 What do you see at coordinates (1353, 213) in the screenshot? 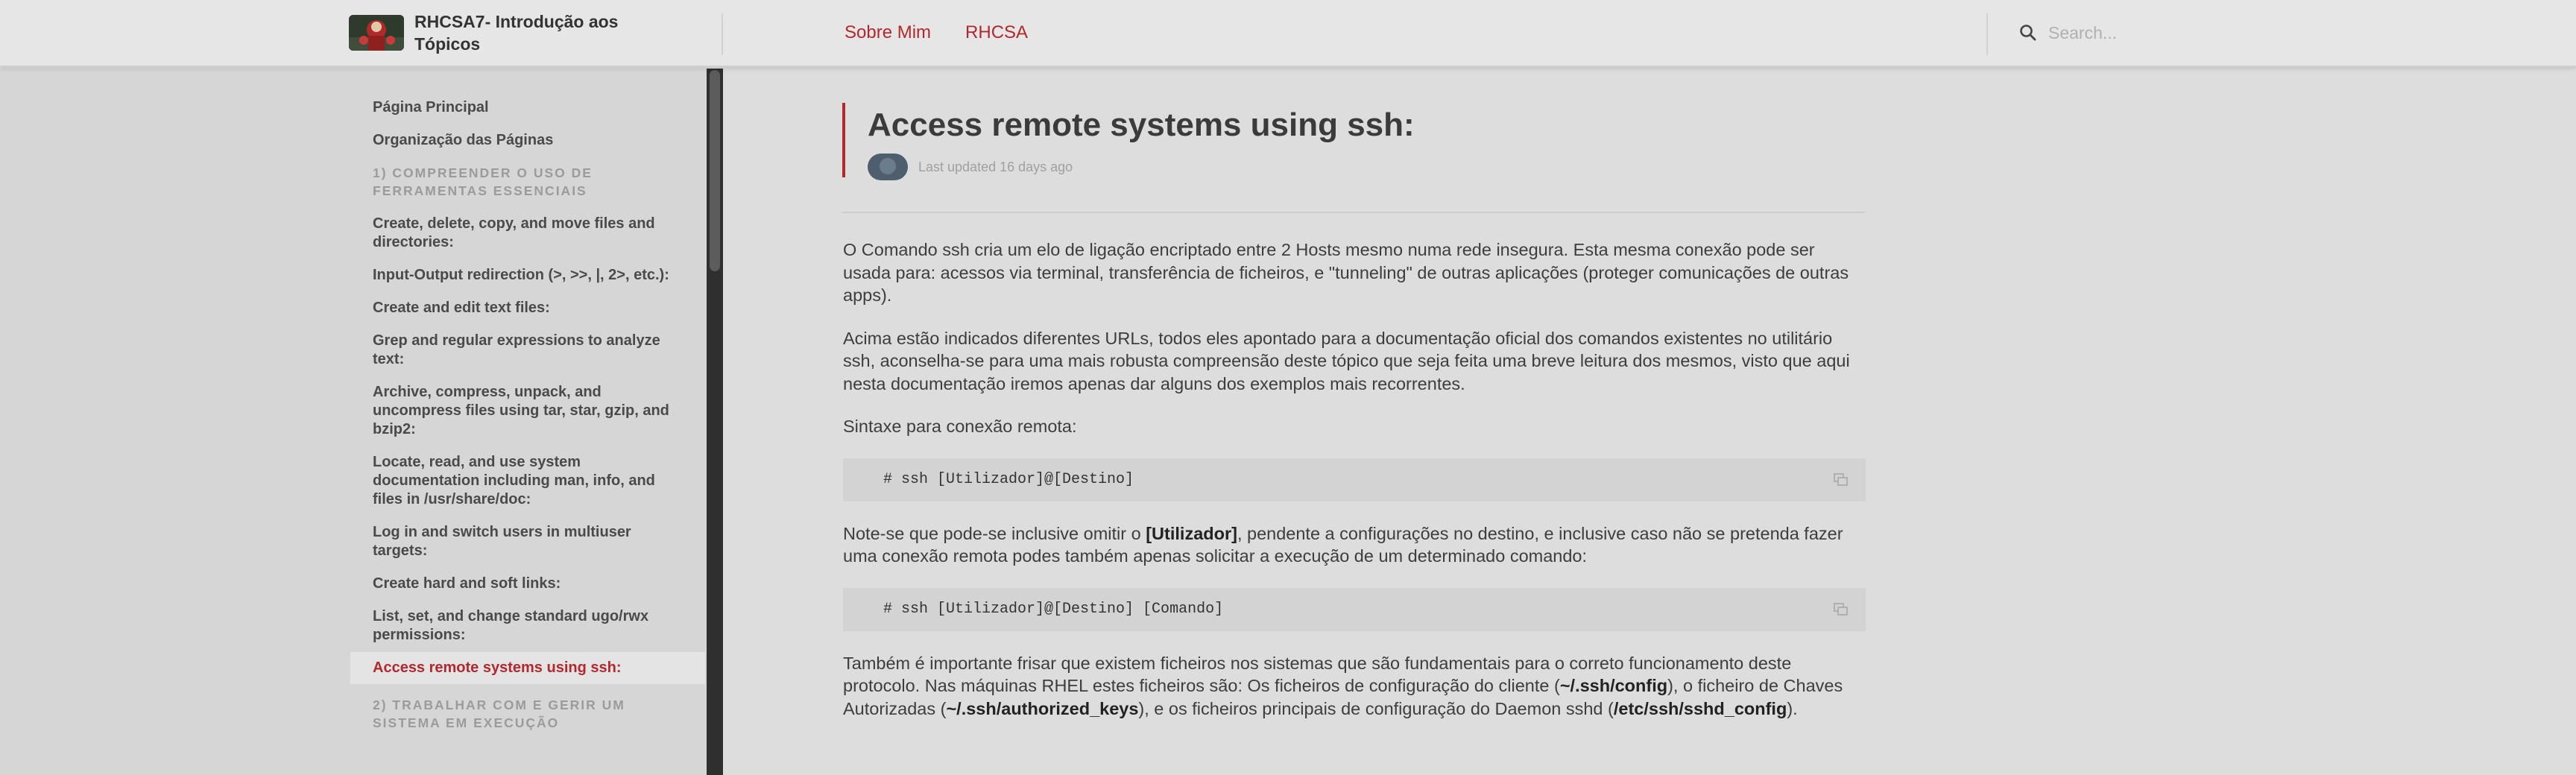
I see `content-divider` at bounding box center [1353, 213].